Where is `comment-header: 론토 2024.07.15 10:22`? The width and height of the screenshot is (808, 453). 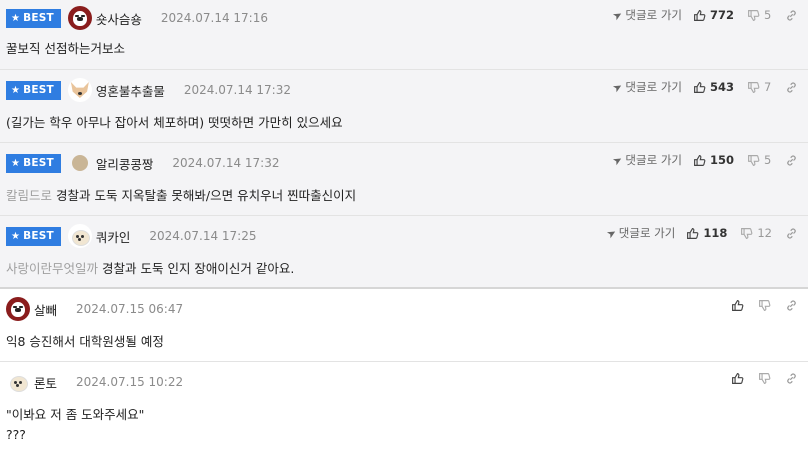
comment-header: 론토 2024.07.15 10:22 is located at coordinates (95, 382).